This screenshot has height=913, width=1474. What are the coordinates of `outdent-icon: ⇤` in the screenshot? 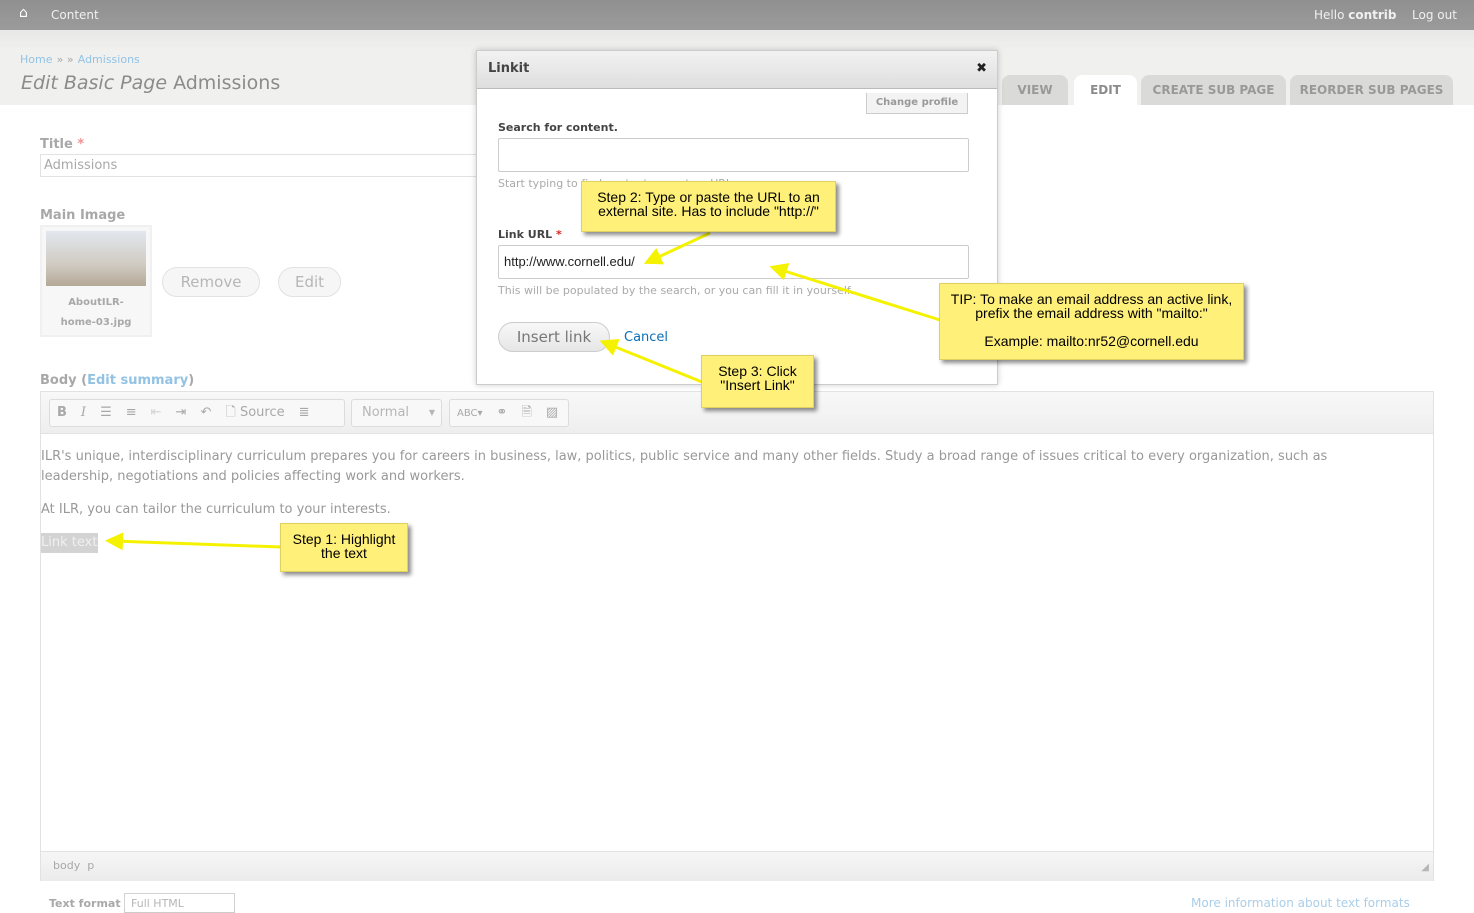 It's located at (156, 413).